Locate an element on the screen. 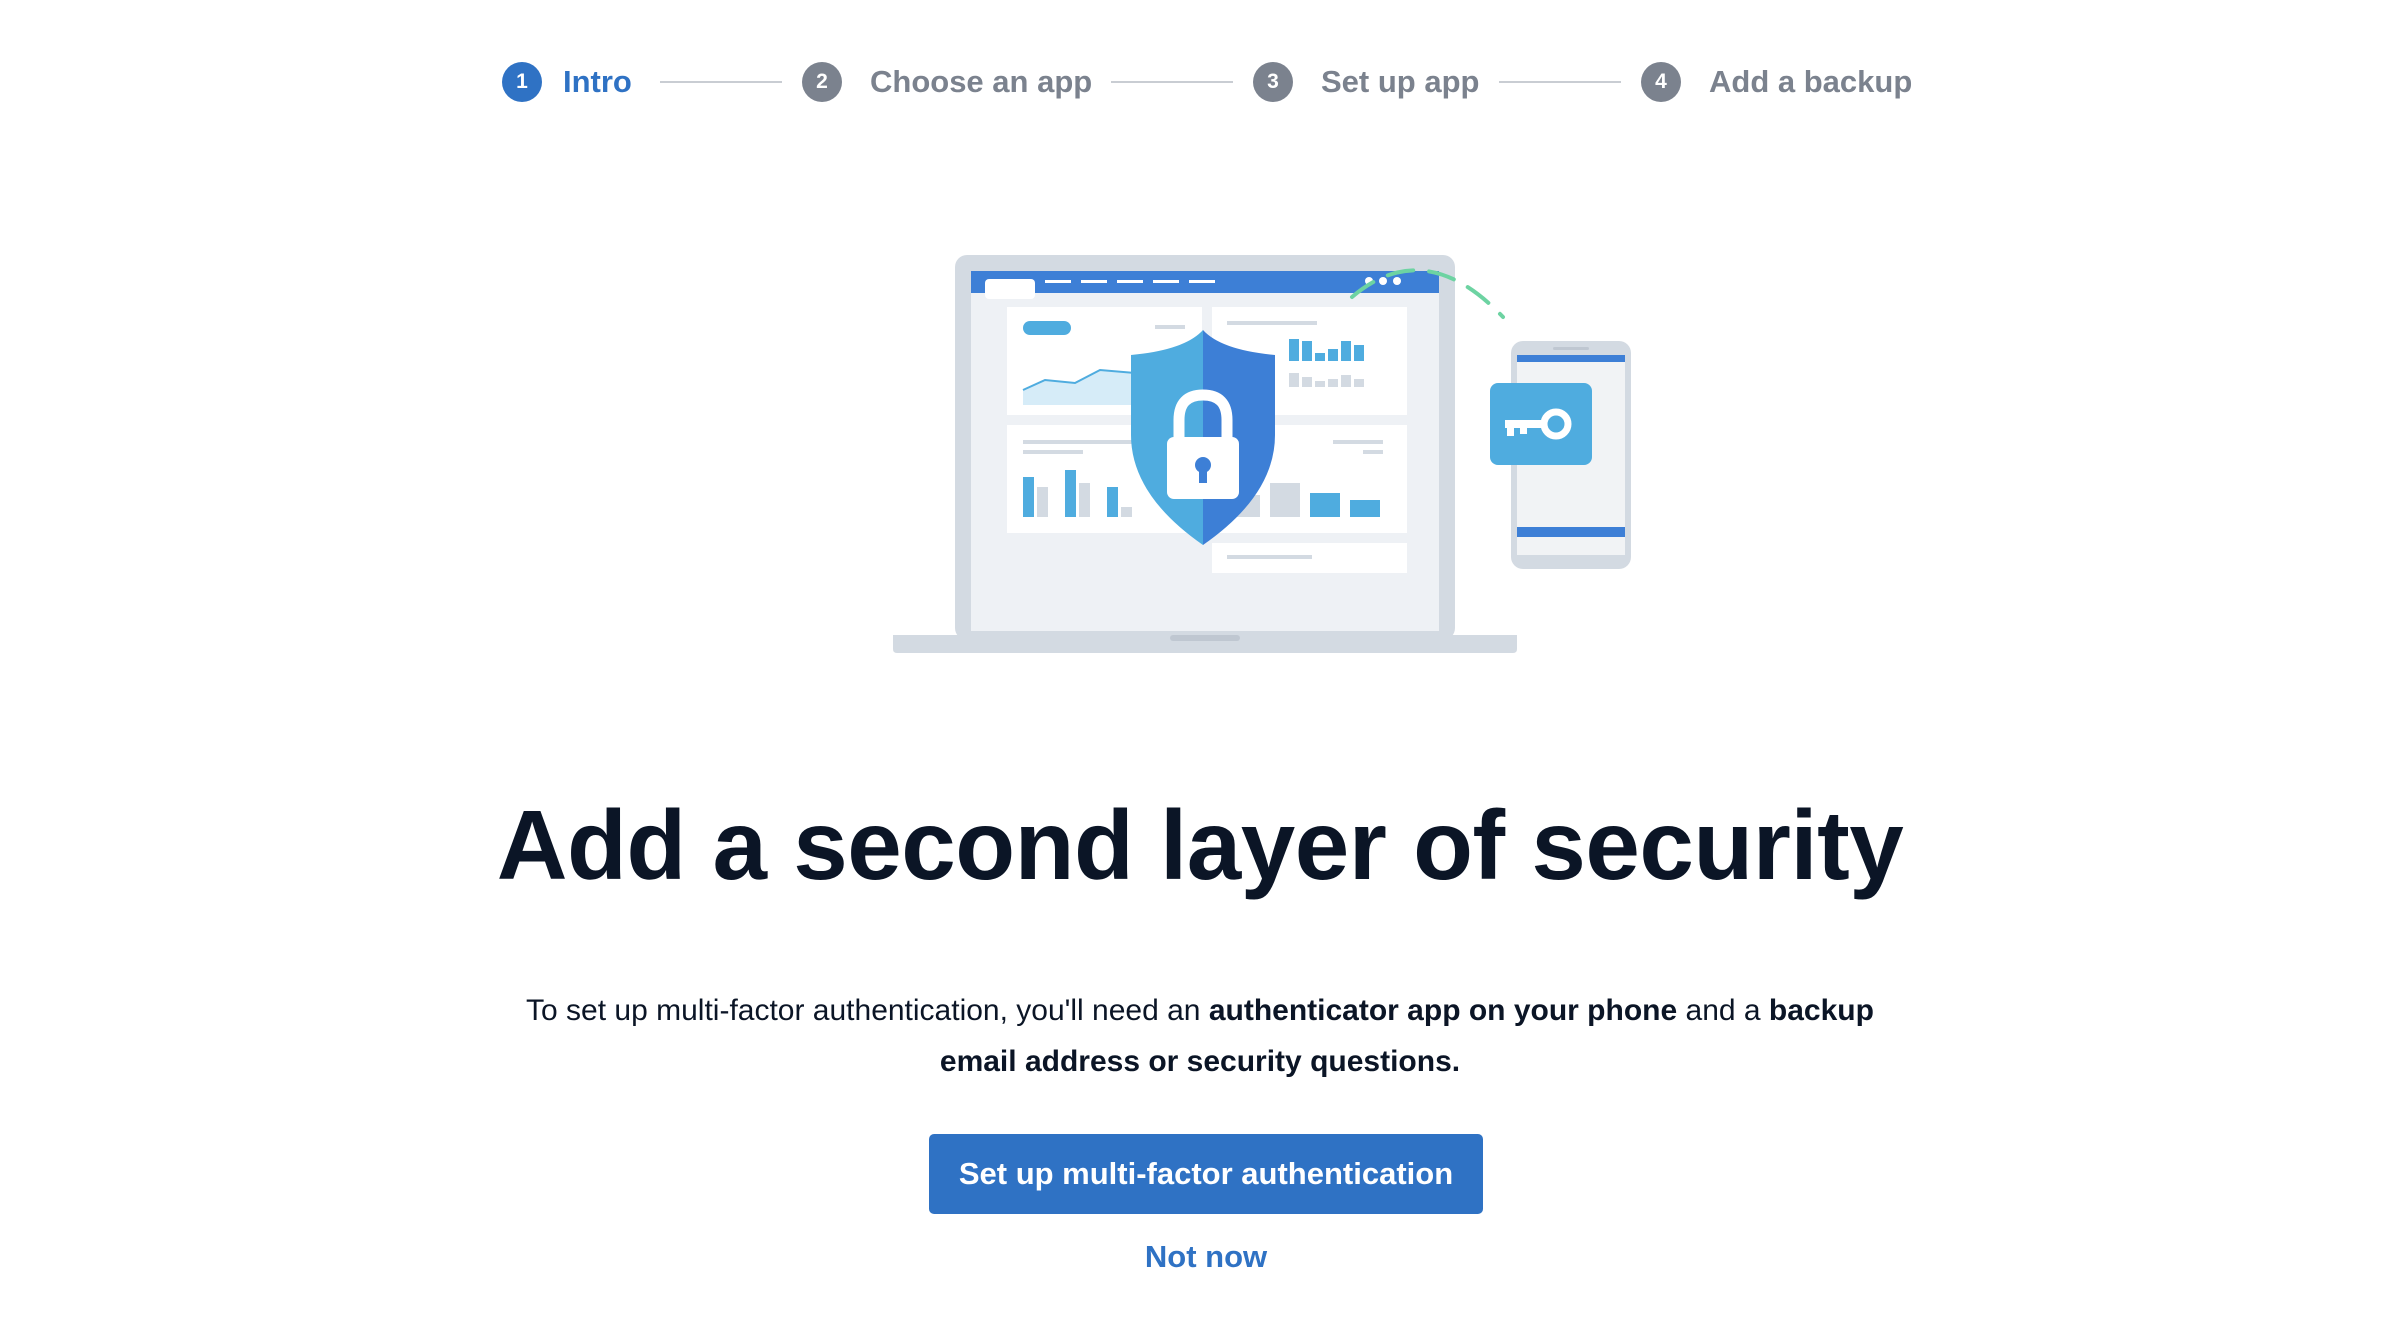  step-label: Set up app is located at coordinates (1400, 81).